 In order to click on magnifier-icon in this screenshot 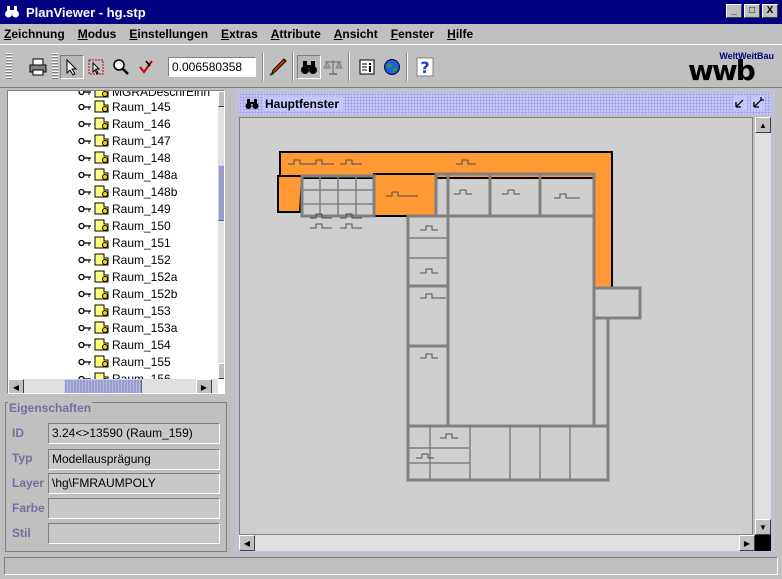, I will do `click(121, 67)`.